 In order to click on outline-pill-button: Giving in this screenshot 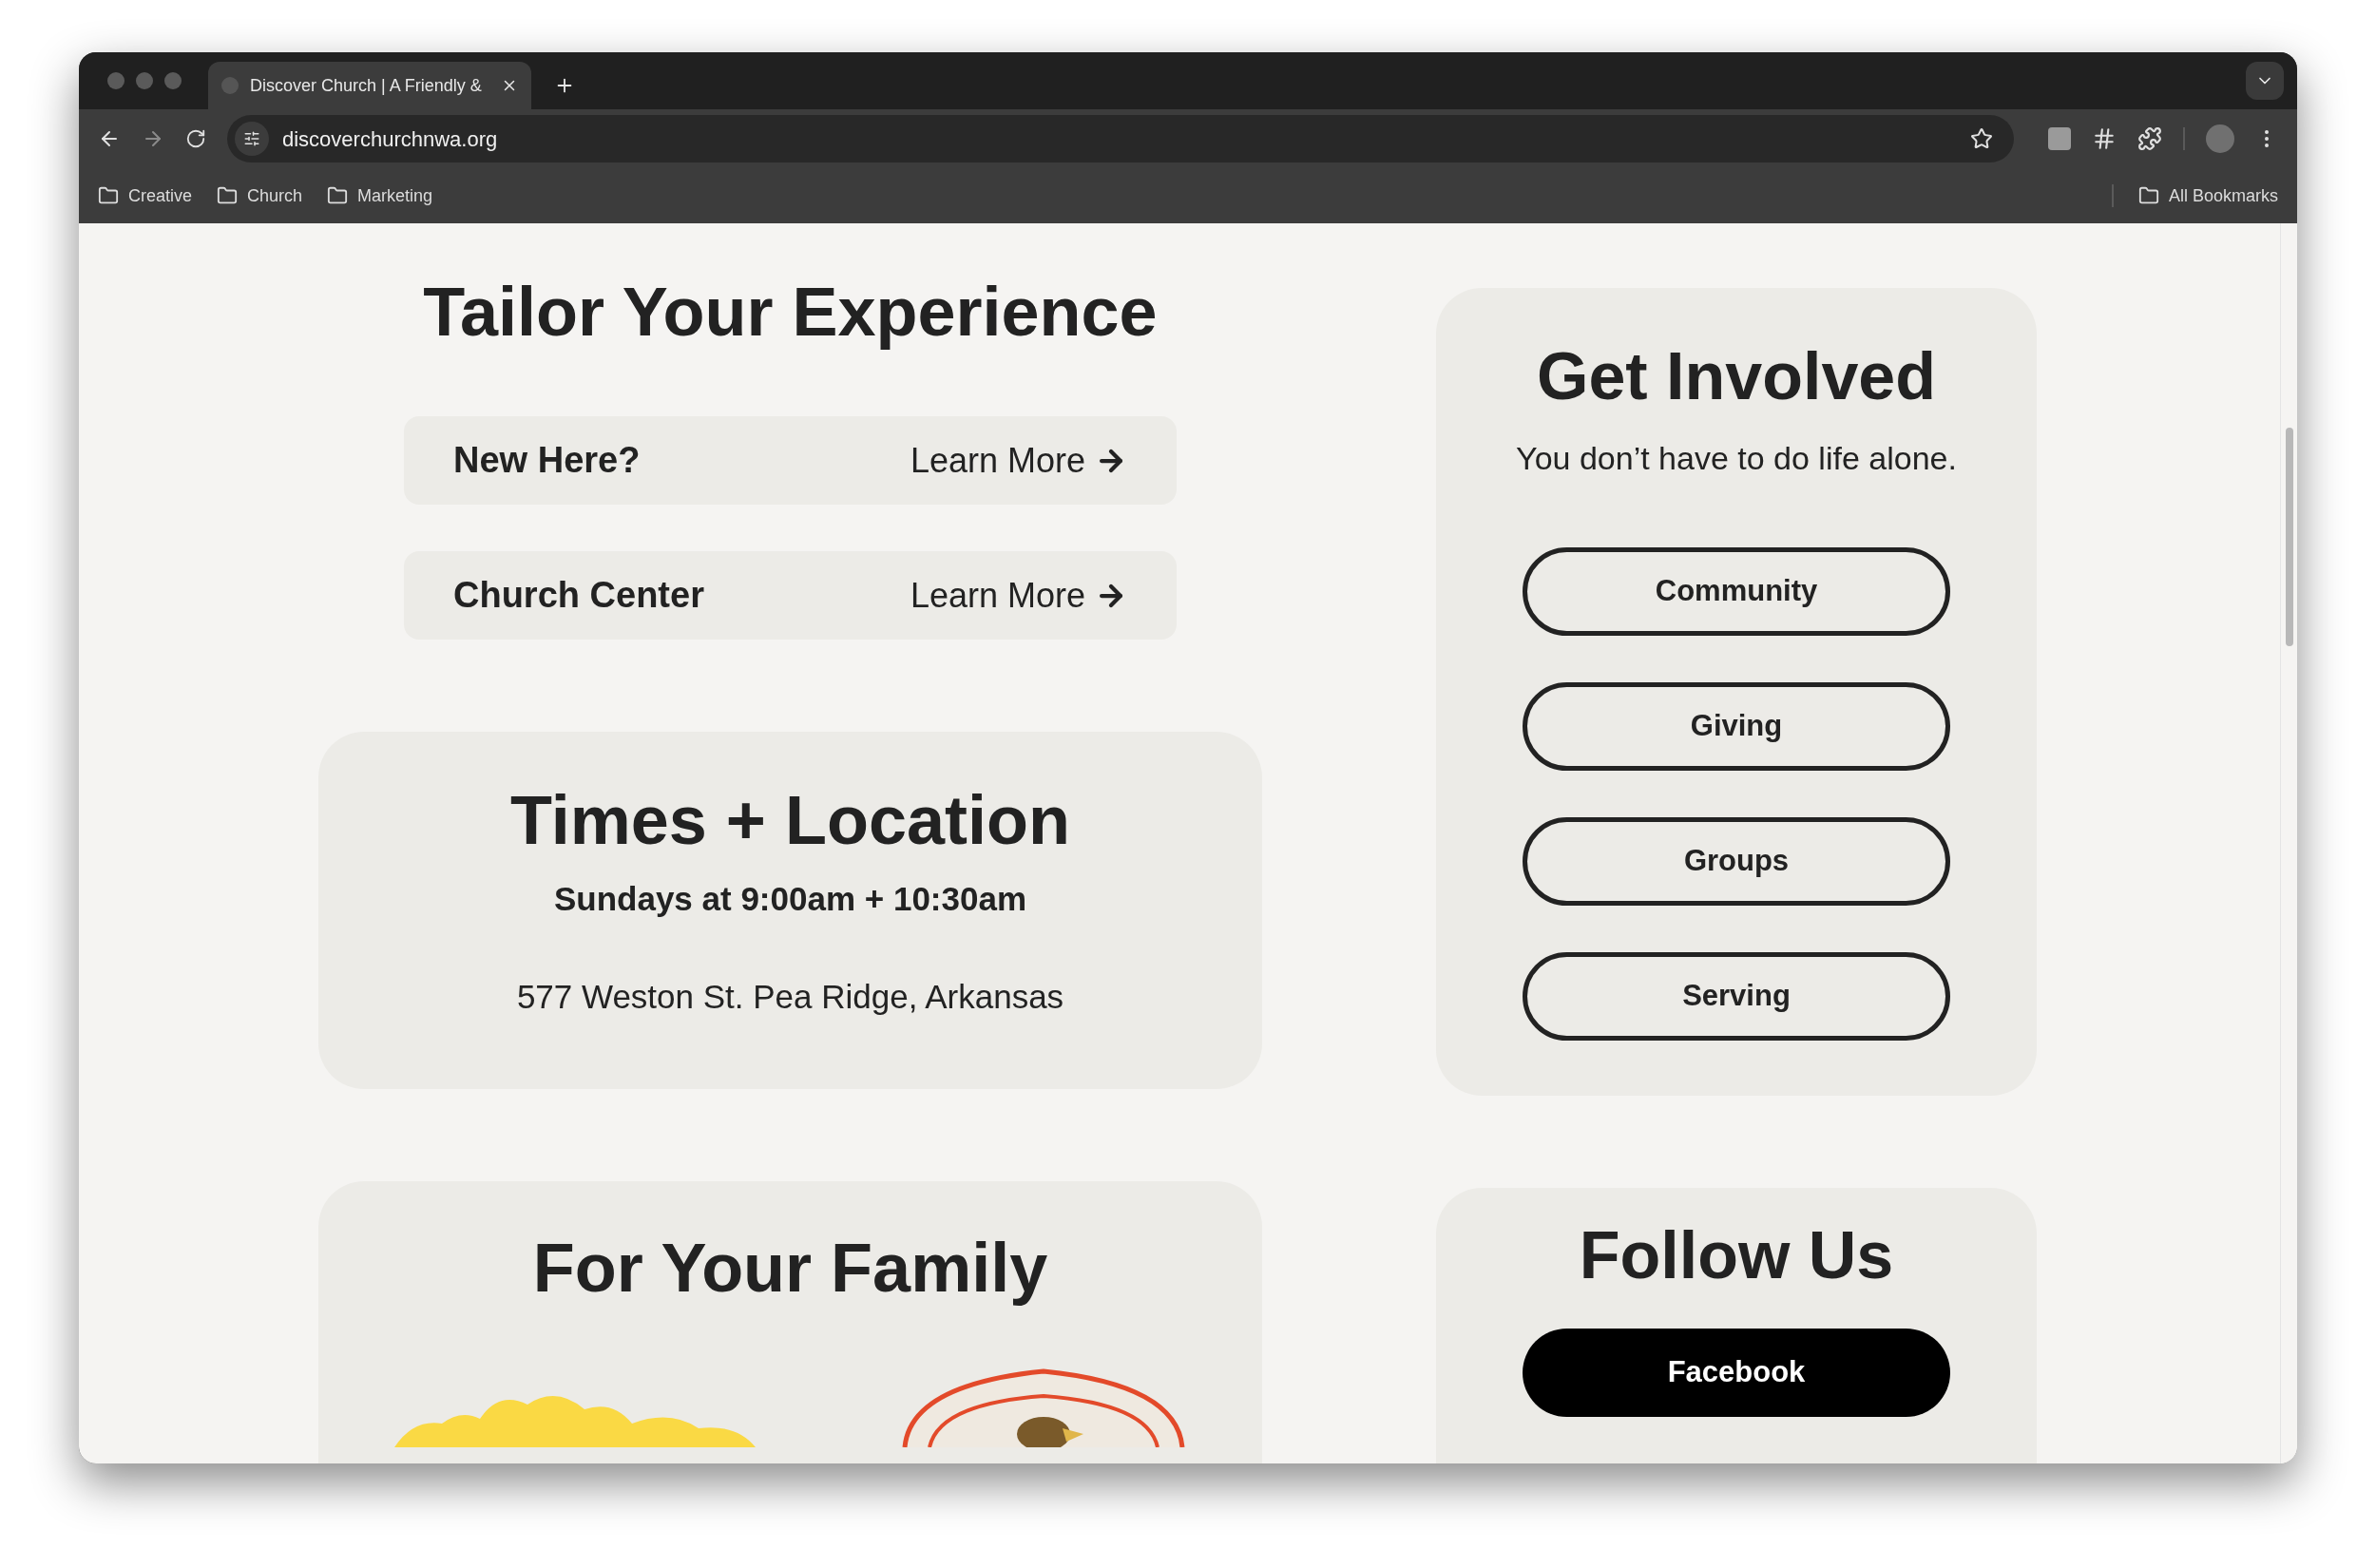, I will do `click(1736, 726)`.